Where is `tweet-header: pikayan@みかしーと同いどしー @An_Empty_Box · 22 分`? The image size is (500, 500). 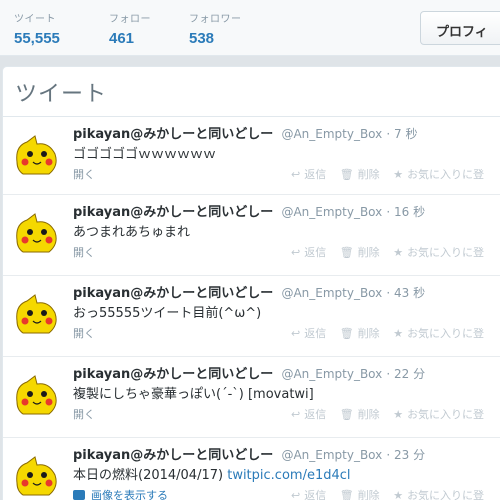 tweet-header: pikayan@みかしーと同いどしー @An_Empty_Box · 22 分 is located at coordinates (249, 372).